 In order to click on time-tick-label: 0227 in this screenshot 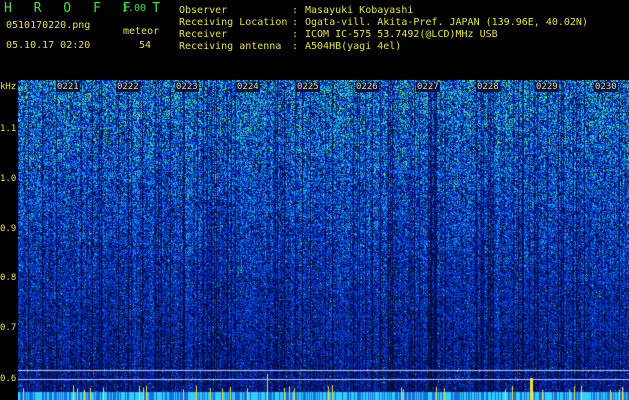, I will do `click(428, 87)`.